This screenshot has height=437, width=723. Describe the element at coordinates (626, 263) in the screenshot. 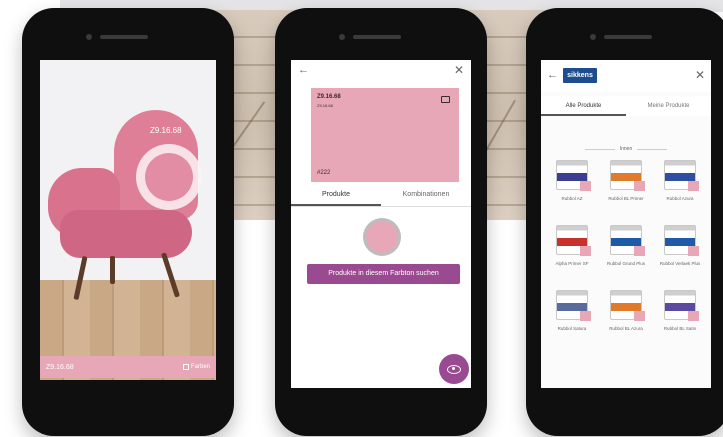

I see `product-name: Rubbol Grund Plus` at that location.